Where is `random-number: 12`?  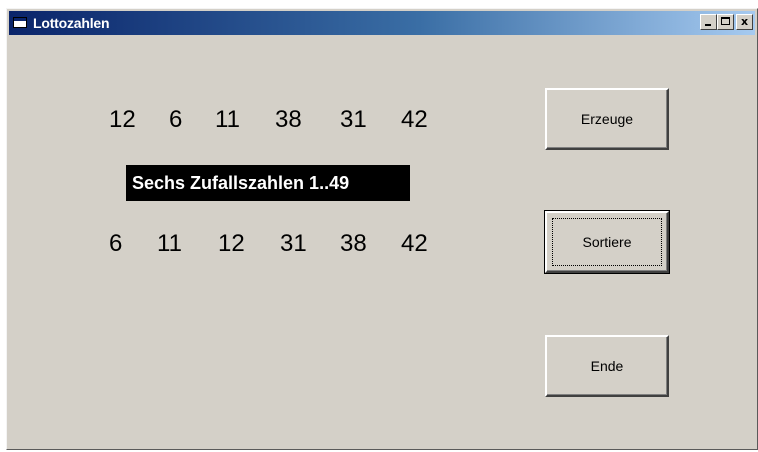
random-number: 12 is located at coordinates (122, 119).